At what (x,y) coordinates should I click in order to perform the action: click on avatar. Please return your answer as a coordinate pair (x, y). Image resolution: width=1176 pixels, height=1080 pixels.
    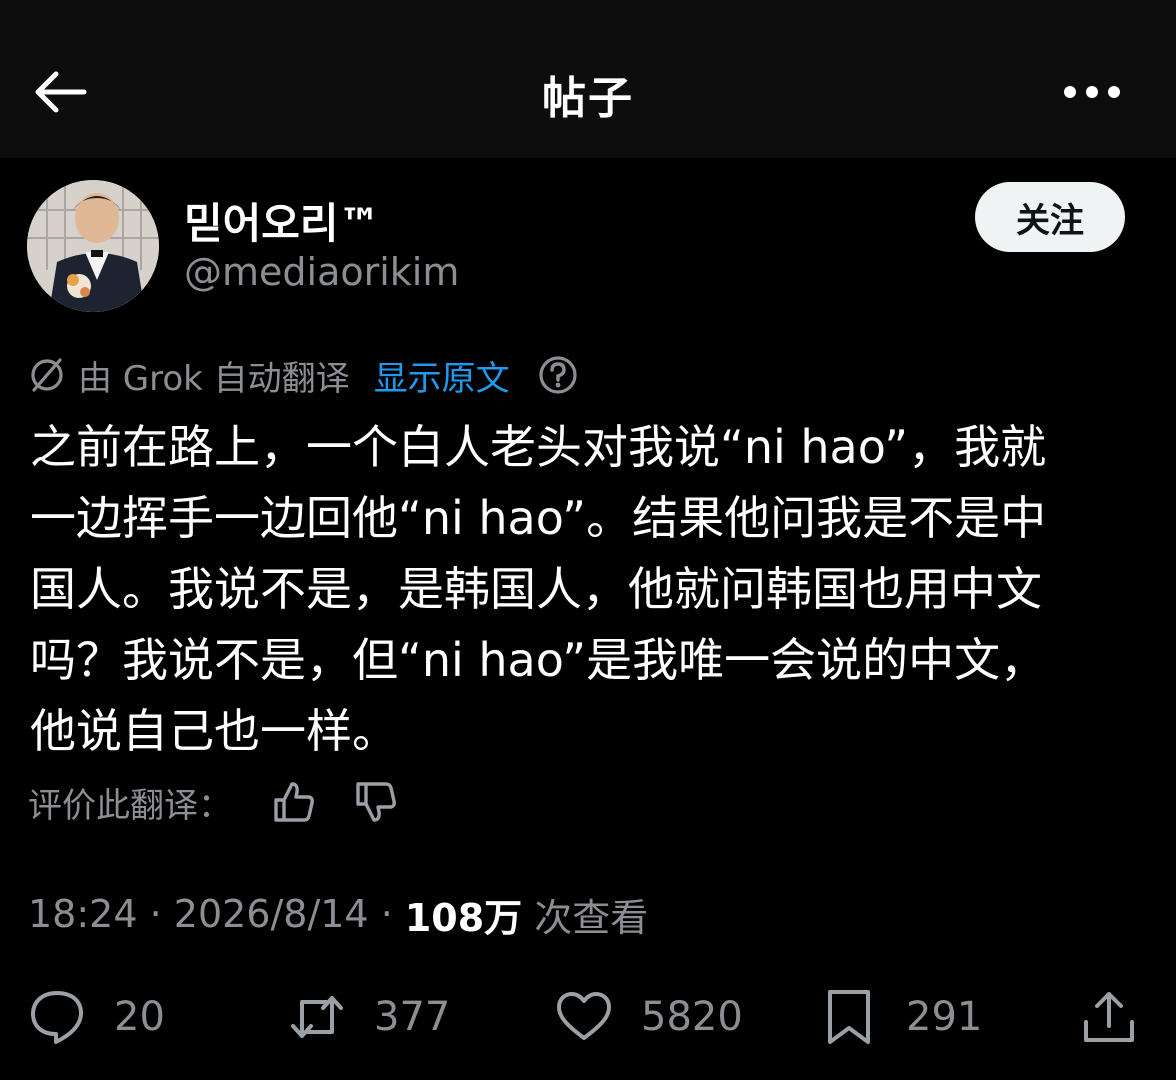
    Looking at the image, I should click on (93, 246).